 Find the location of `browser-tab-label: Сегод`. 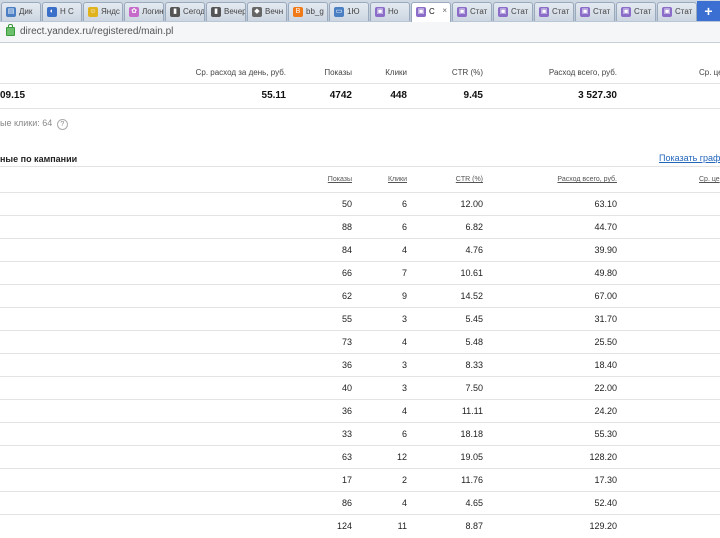

browser-tab-label: Сегод is located at coordinates (194, 11).